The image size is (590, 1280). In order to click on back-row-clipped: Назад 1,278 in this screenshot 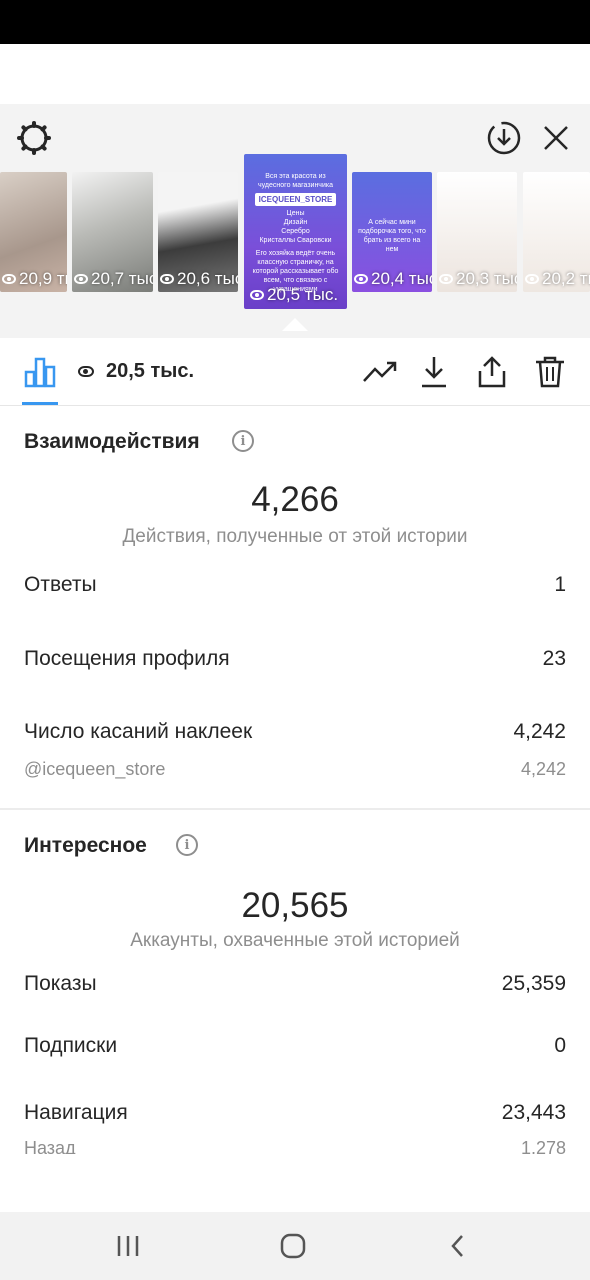, I will do `click(295, 1147)`.